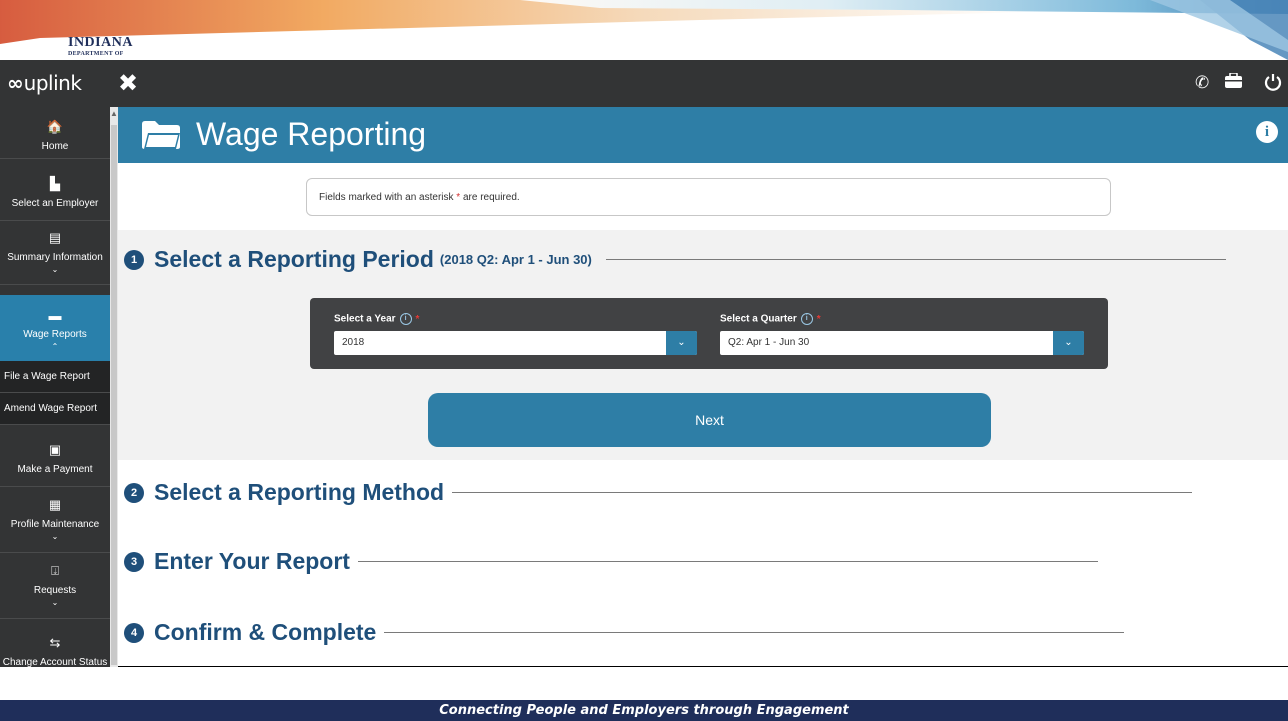 The height and width of the screenshot is (721, 1288). I want to click on chevron-up-icon: ⌃, so click(55, 346).